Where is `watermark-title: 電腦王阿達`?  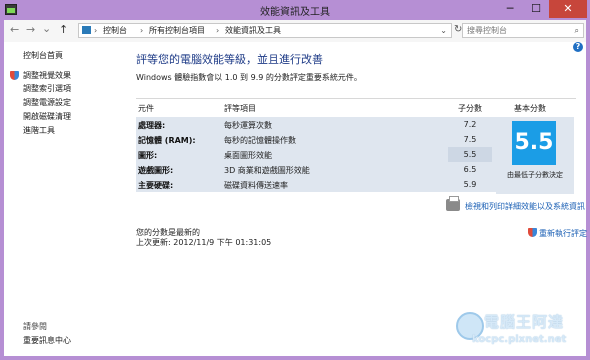
watermark-title: 電腦王阿達 is located at coordinates (524, 322).